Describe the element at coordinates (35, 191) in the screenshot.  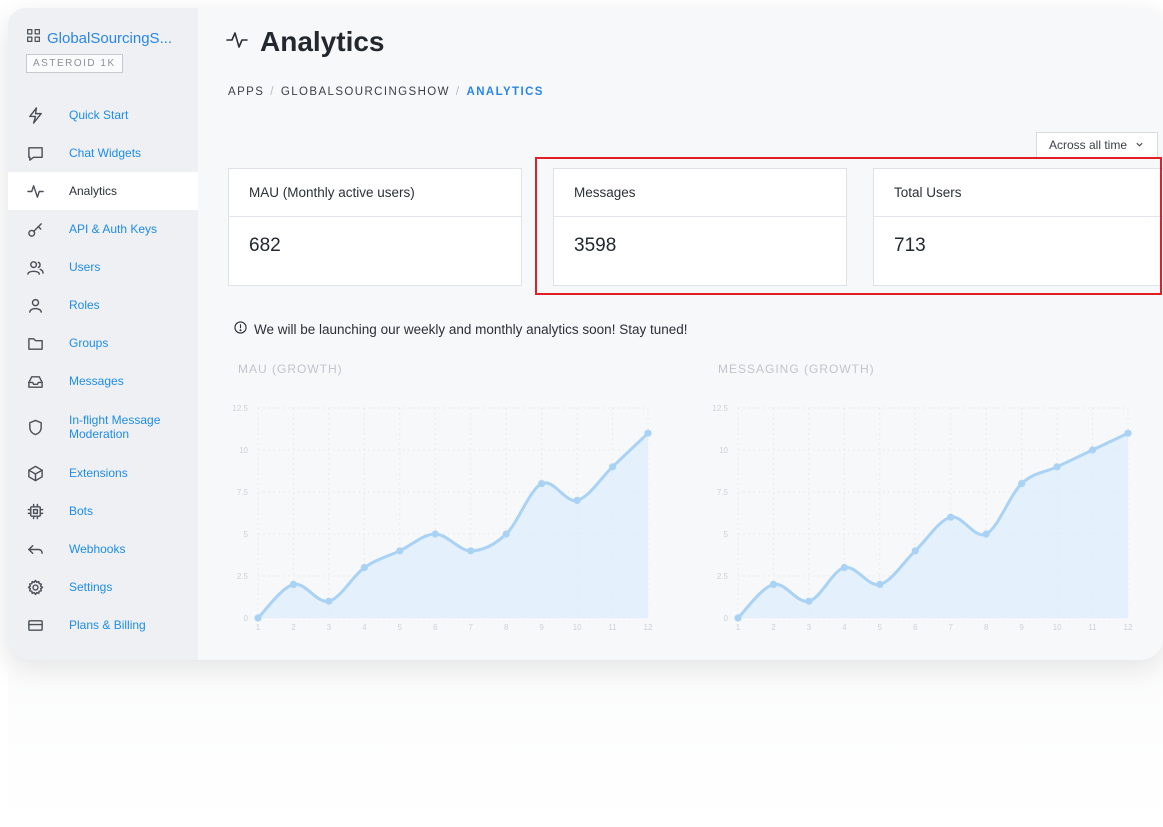
I see `pulse-icon` at that location.